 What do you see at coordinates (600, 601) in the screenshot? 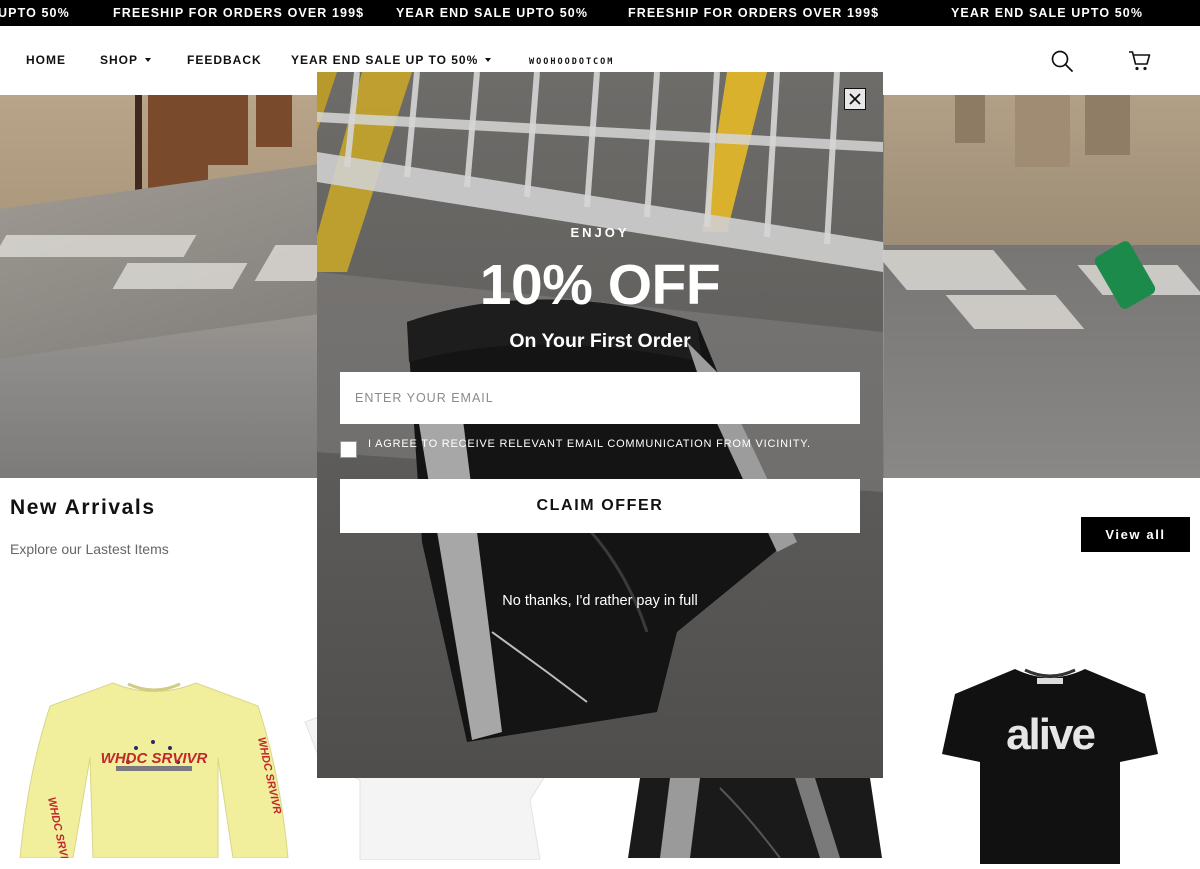
I see `decline-link: No thanks, I'd rather pay in full` at bounding box center [600, 601].